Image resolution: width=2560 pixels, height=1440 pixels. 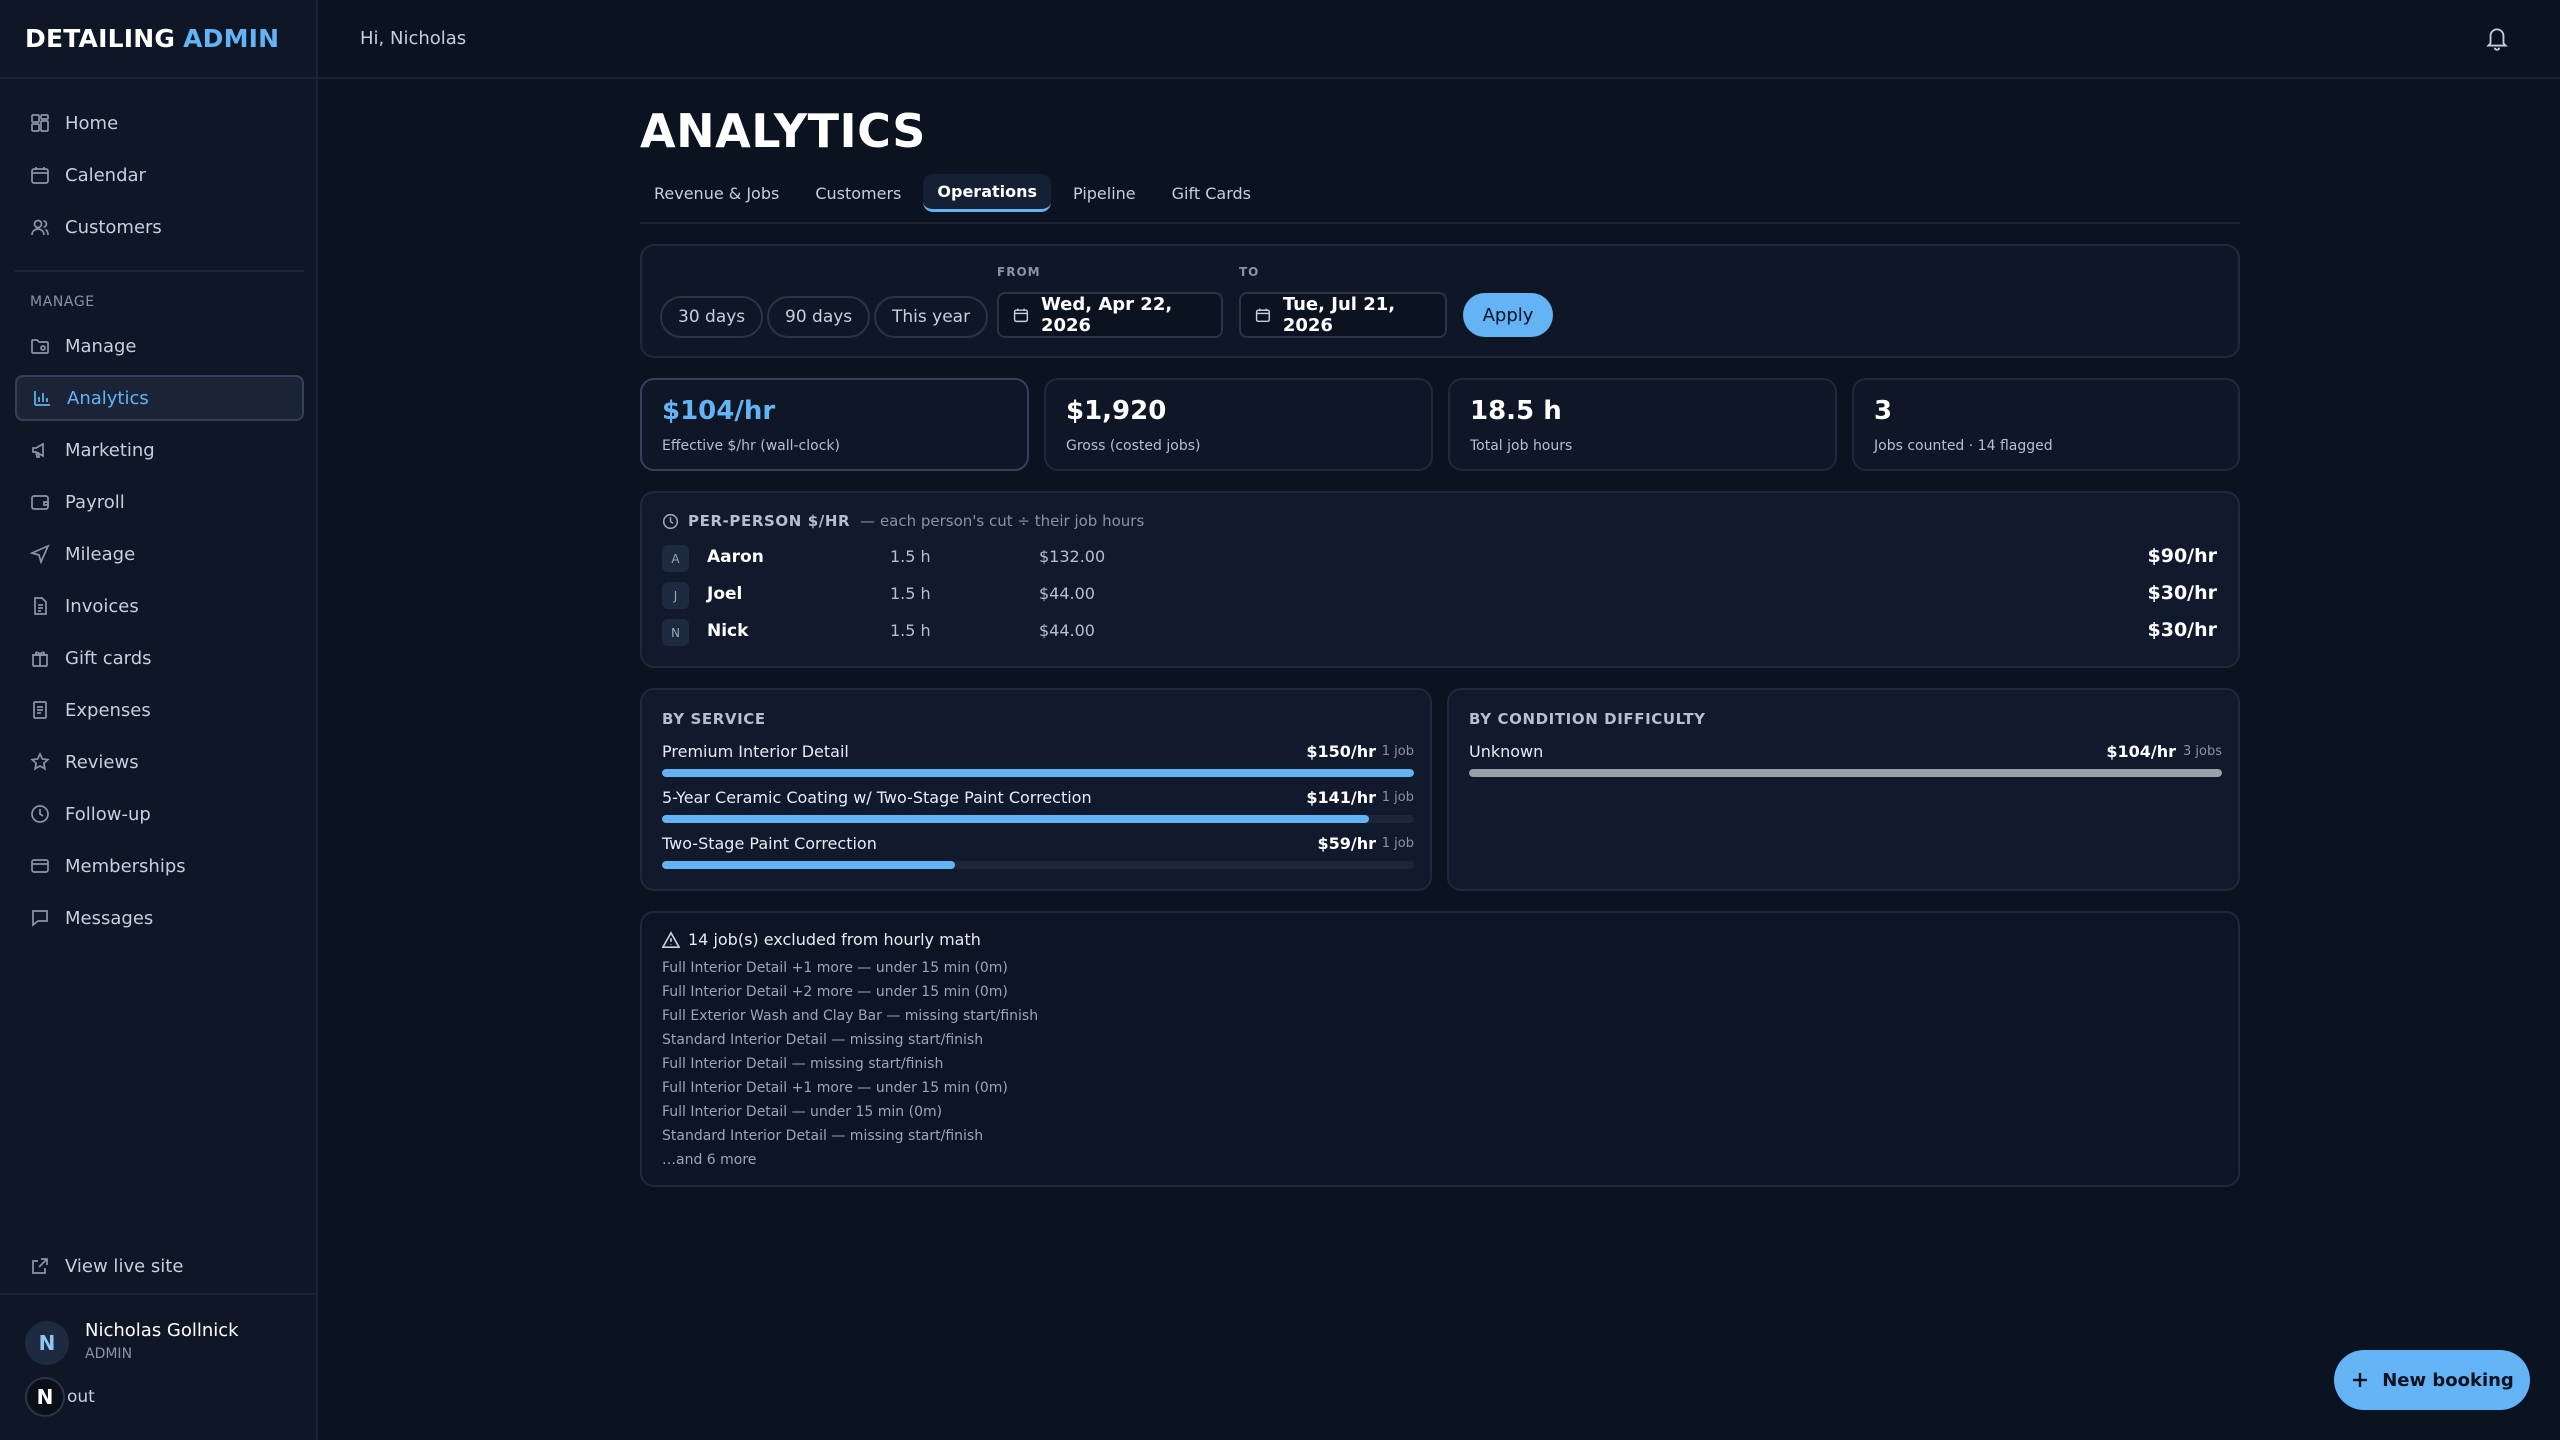 I want to click on sidebar-item-messages: Messages, so click(x=159, y=918).